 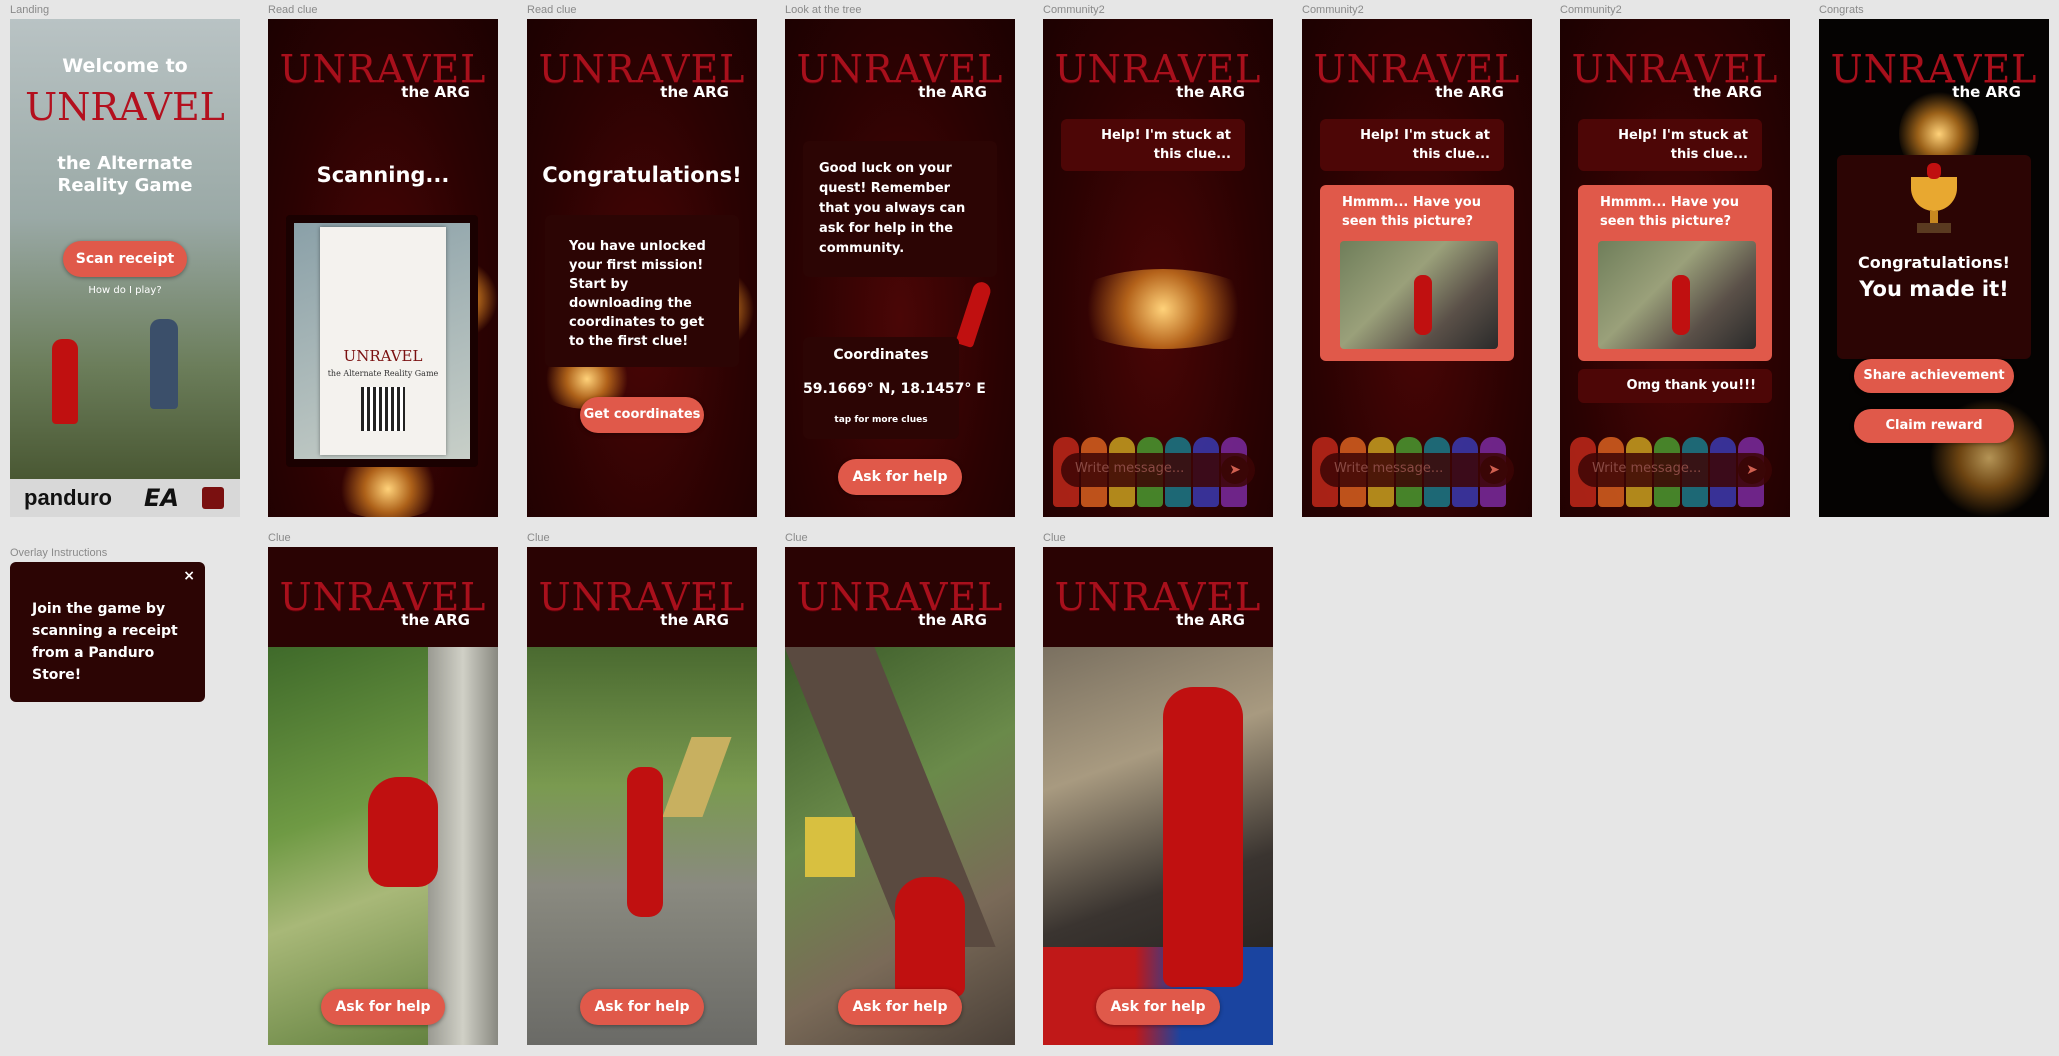 What do you see at coordinates (642, 415) in the screenshot?
I see `get-coordinates-button: Get coordinates` at bounding box center [642, 415].